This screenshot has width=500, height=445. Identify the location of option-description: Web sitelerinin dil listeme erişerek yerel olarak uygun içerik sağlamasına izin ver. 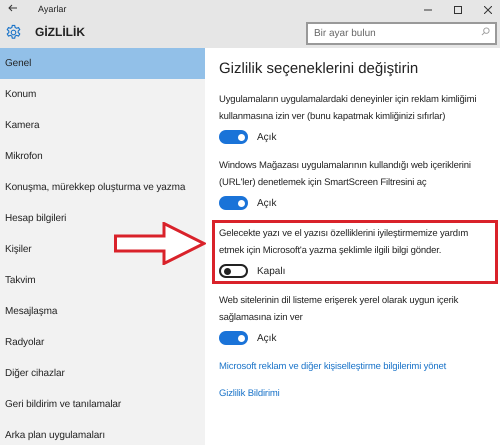
(339, 309).